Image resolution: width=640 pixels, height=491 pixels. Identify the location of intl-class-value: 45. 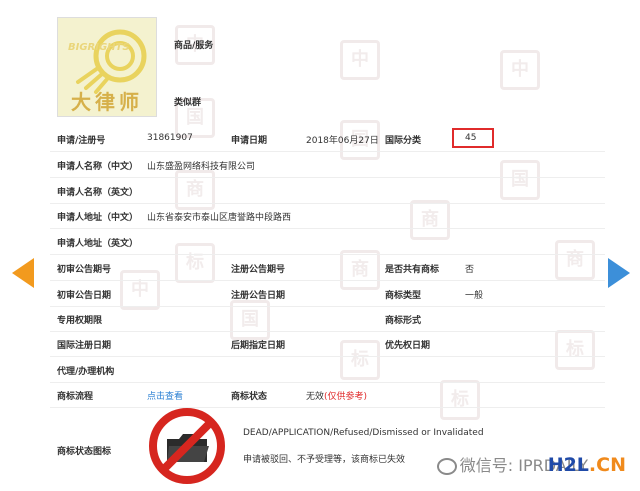
(470, 138).